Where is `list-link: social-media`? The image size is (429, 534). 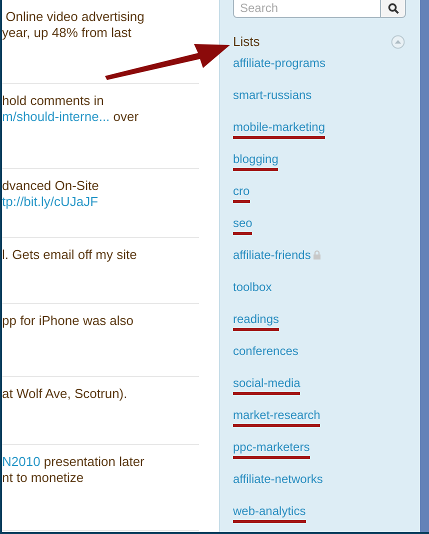
list-link: social-media is located at coordinates (266, 385).